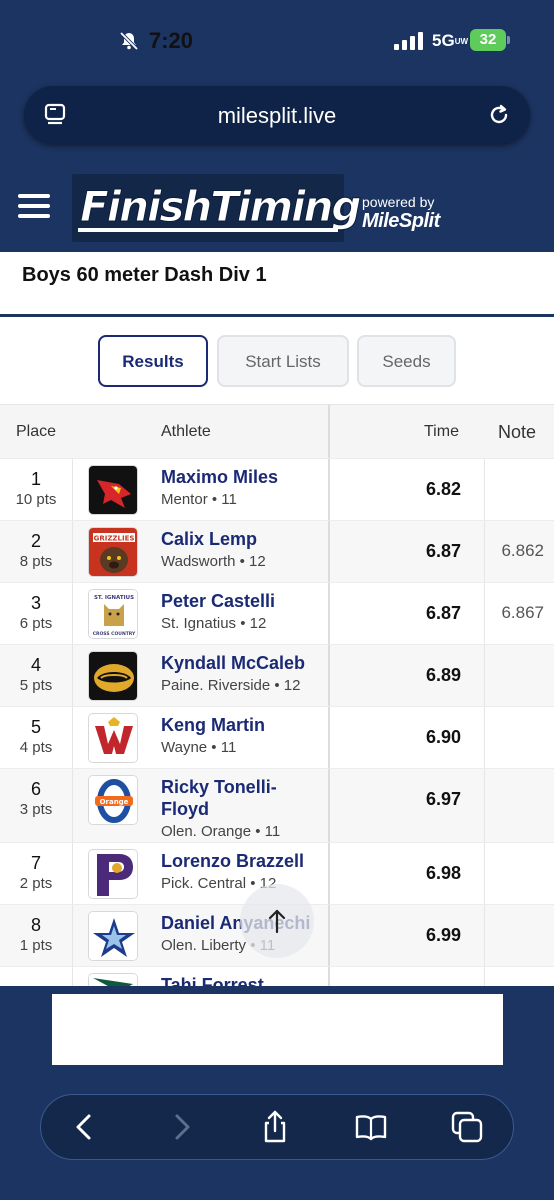 This screenshot has width=554, height=1200. I want to click on place-cell: 1 10 pts, so click(36, 488).